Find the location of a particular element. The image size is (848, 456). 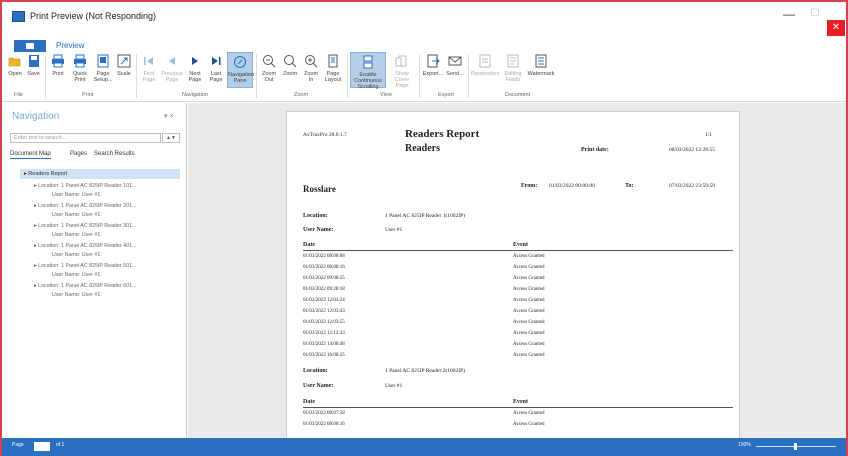

group-label-zoom: Zoom is located at coordinates (301, 95).